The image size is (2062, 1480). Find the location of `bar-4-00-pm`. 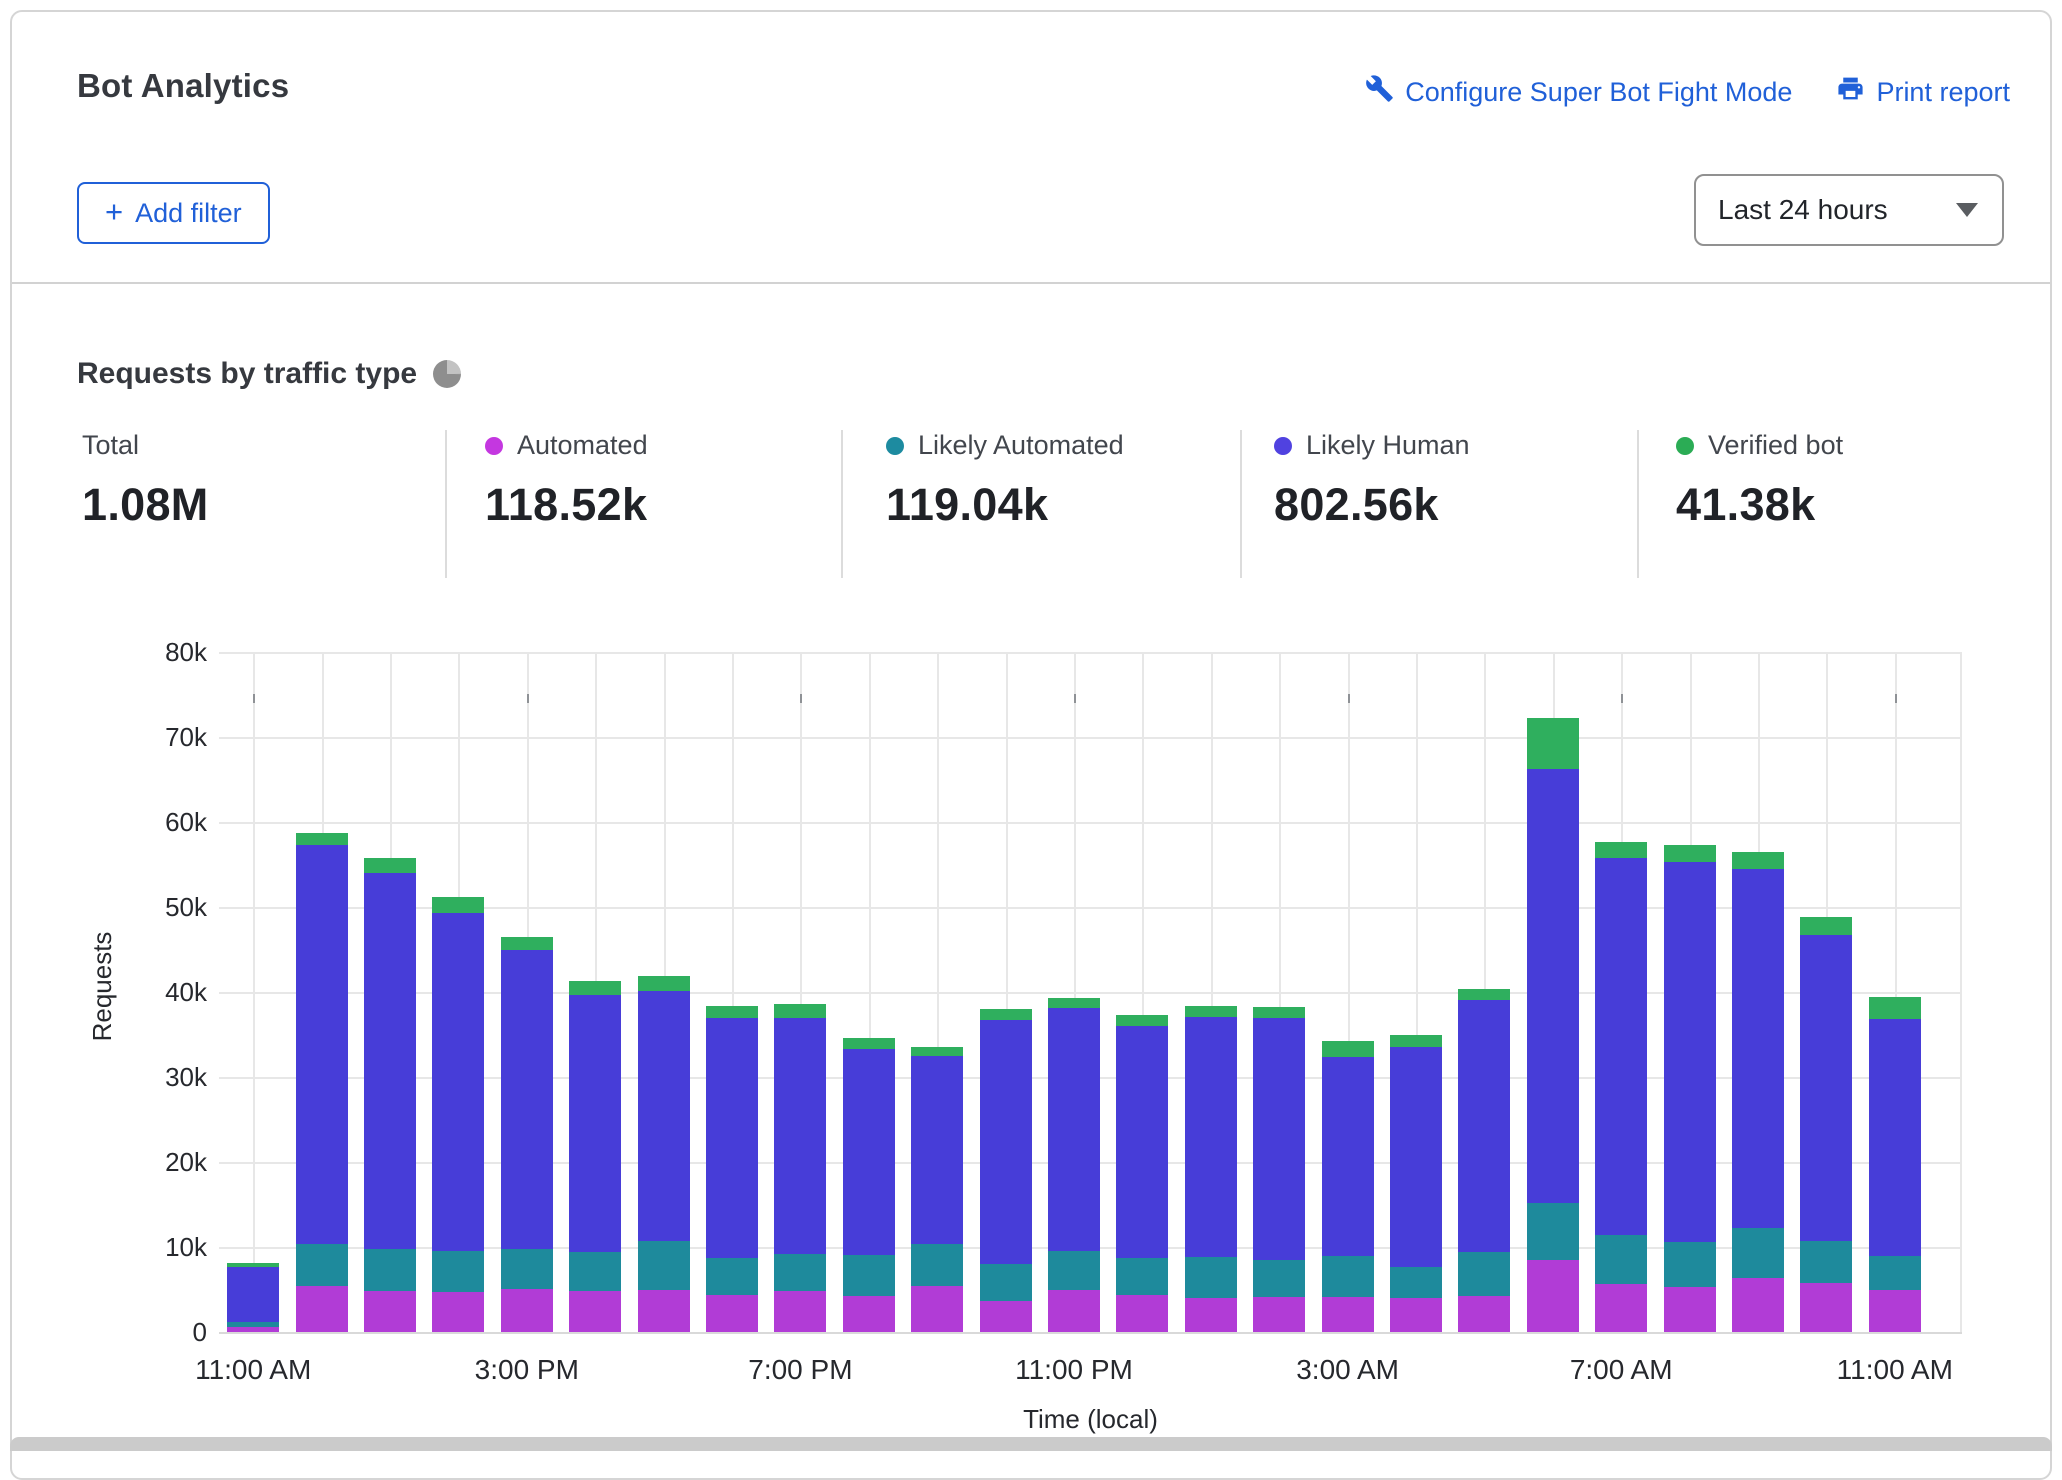

bar-4-00-pm is located at coordinates (595, 1156).